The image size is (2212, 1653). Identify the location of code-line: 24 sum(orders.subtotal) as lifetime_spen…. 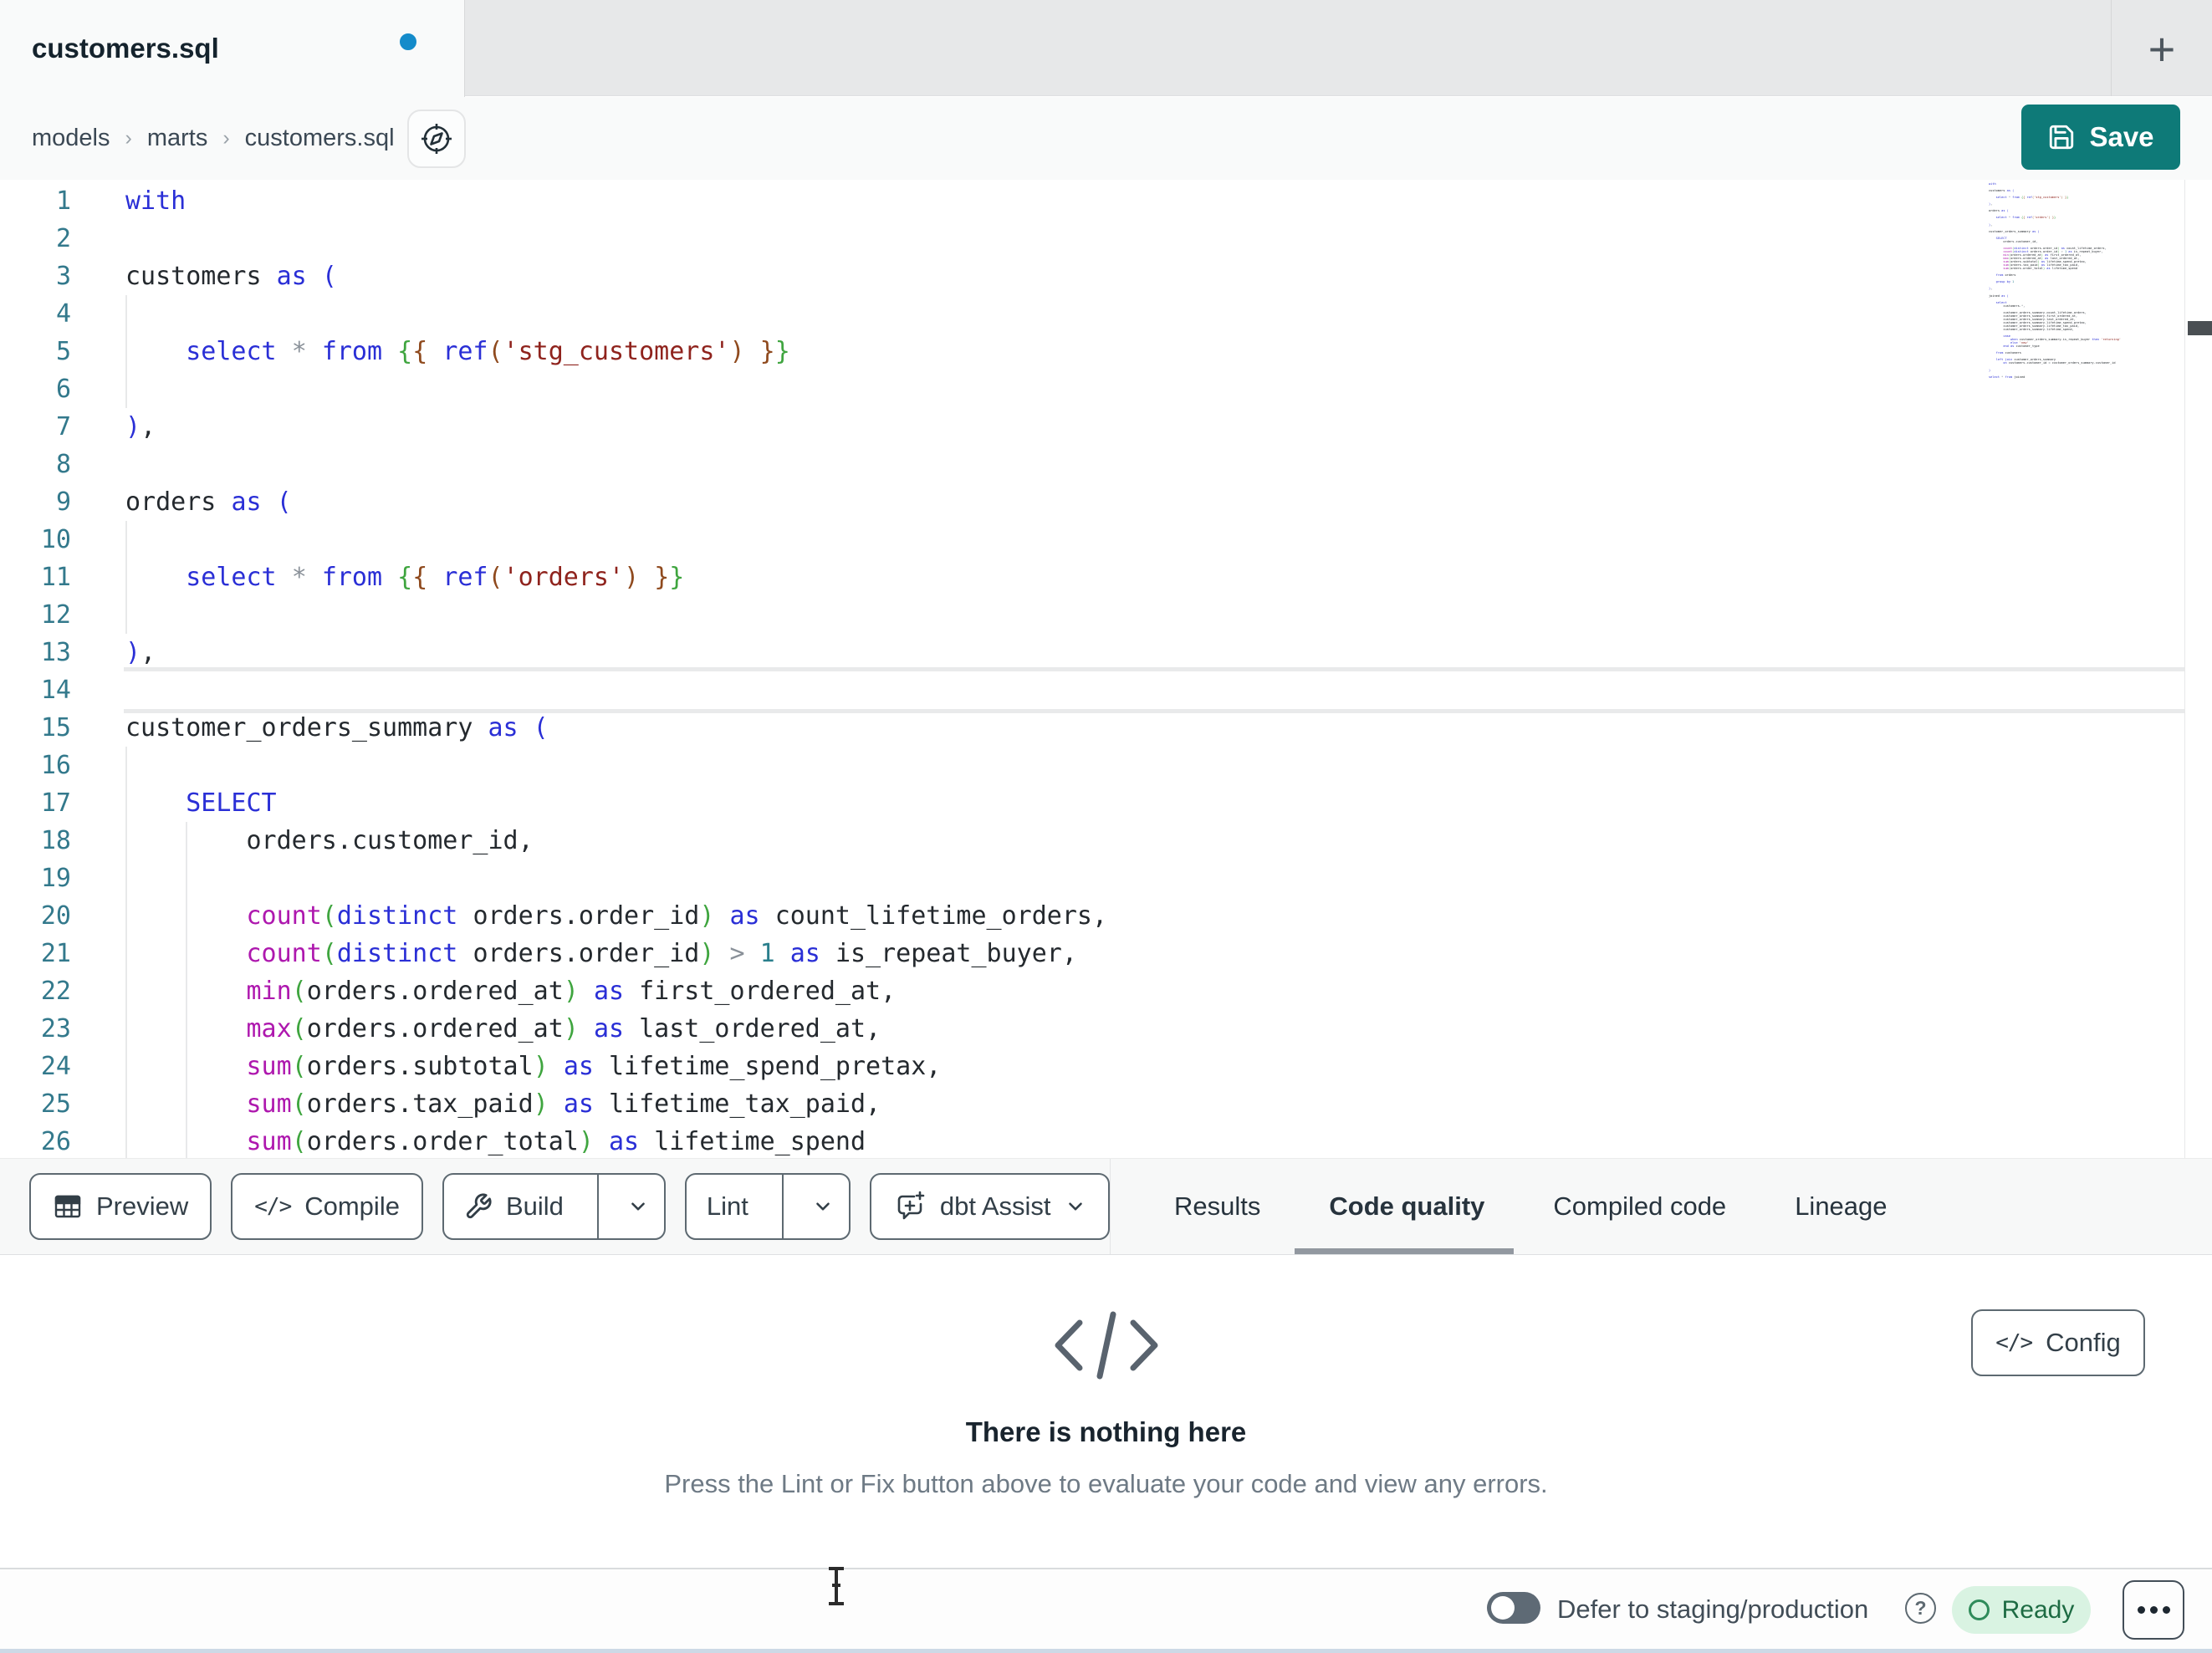
(1006, 1066).